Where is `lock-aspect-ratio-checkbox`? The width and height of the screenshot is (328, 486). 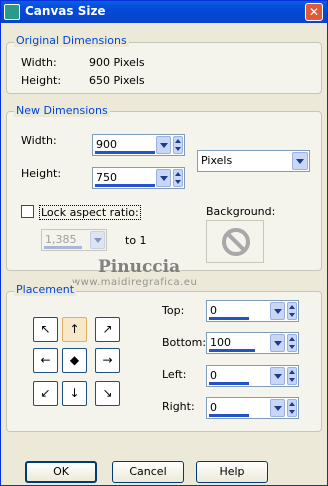 lock-aspect-ratio-checkbox is located at coordinates (27, 211).